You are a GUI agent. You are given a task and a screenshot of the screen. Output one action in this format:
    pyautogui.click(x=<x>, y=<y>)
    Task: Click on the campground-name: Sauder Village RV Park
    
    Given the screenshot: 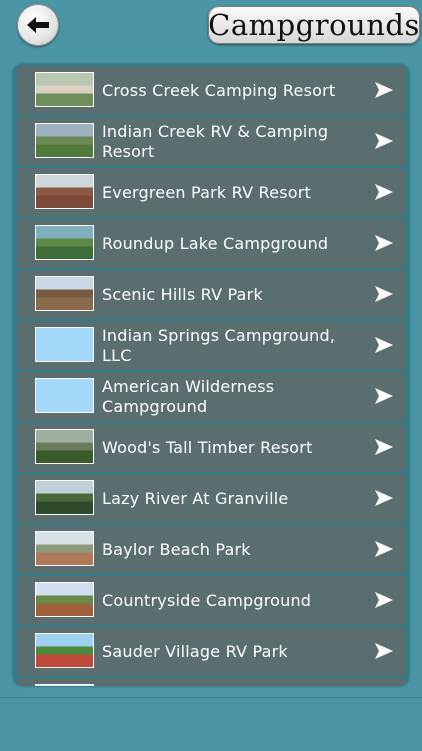 What is the action you would take?
    pyautogui.click(x=195, y=651)
    